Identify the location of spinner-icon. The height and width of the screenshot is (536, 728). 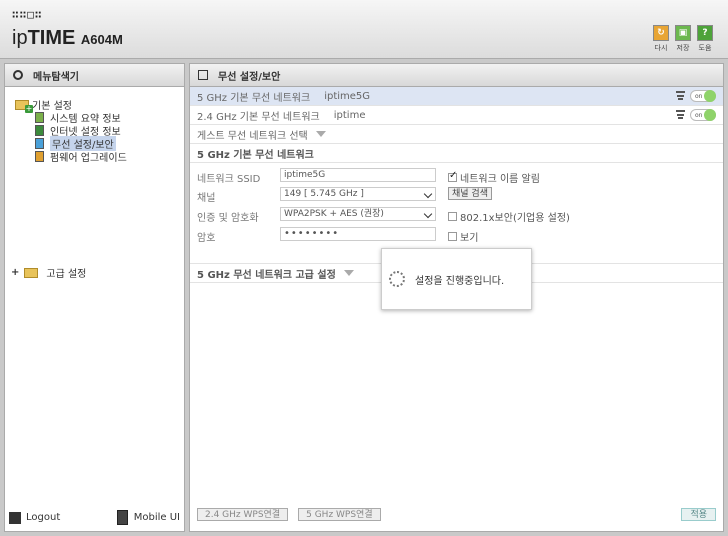
(397, 279).